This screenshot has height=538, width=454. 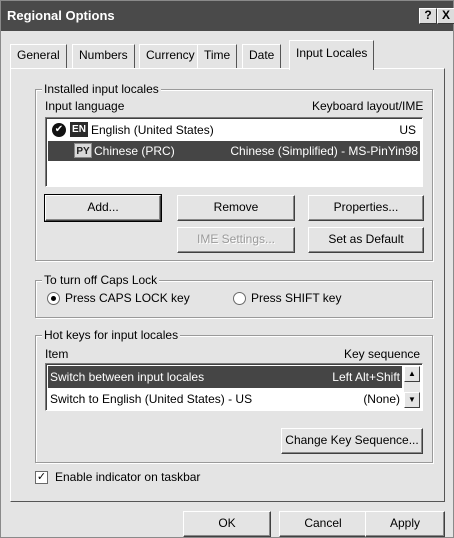 What do you see at coordinates (332, 55) in the screenshot?
I see `tab-input-locales: Input Locales` at bounding box center [332, 55].